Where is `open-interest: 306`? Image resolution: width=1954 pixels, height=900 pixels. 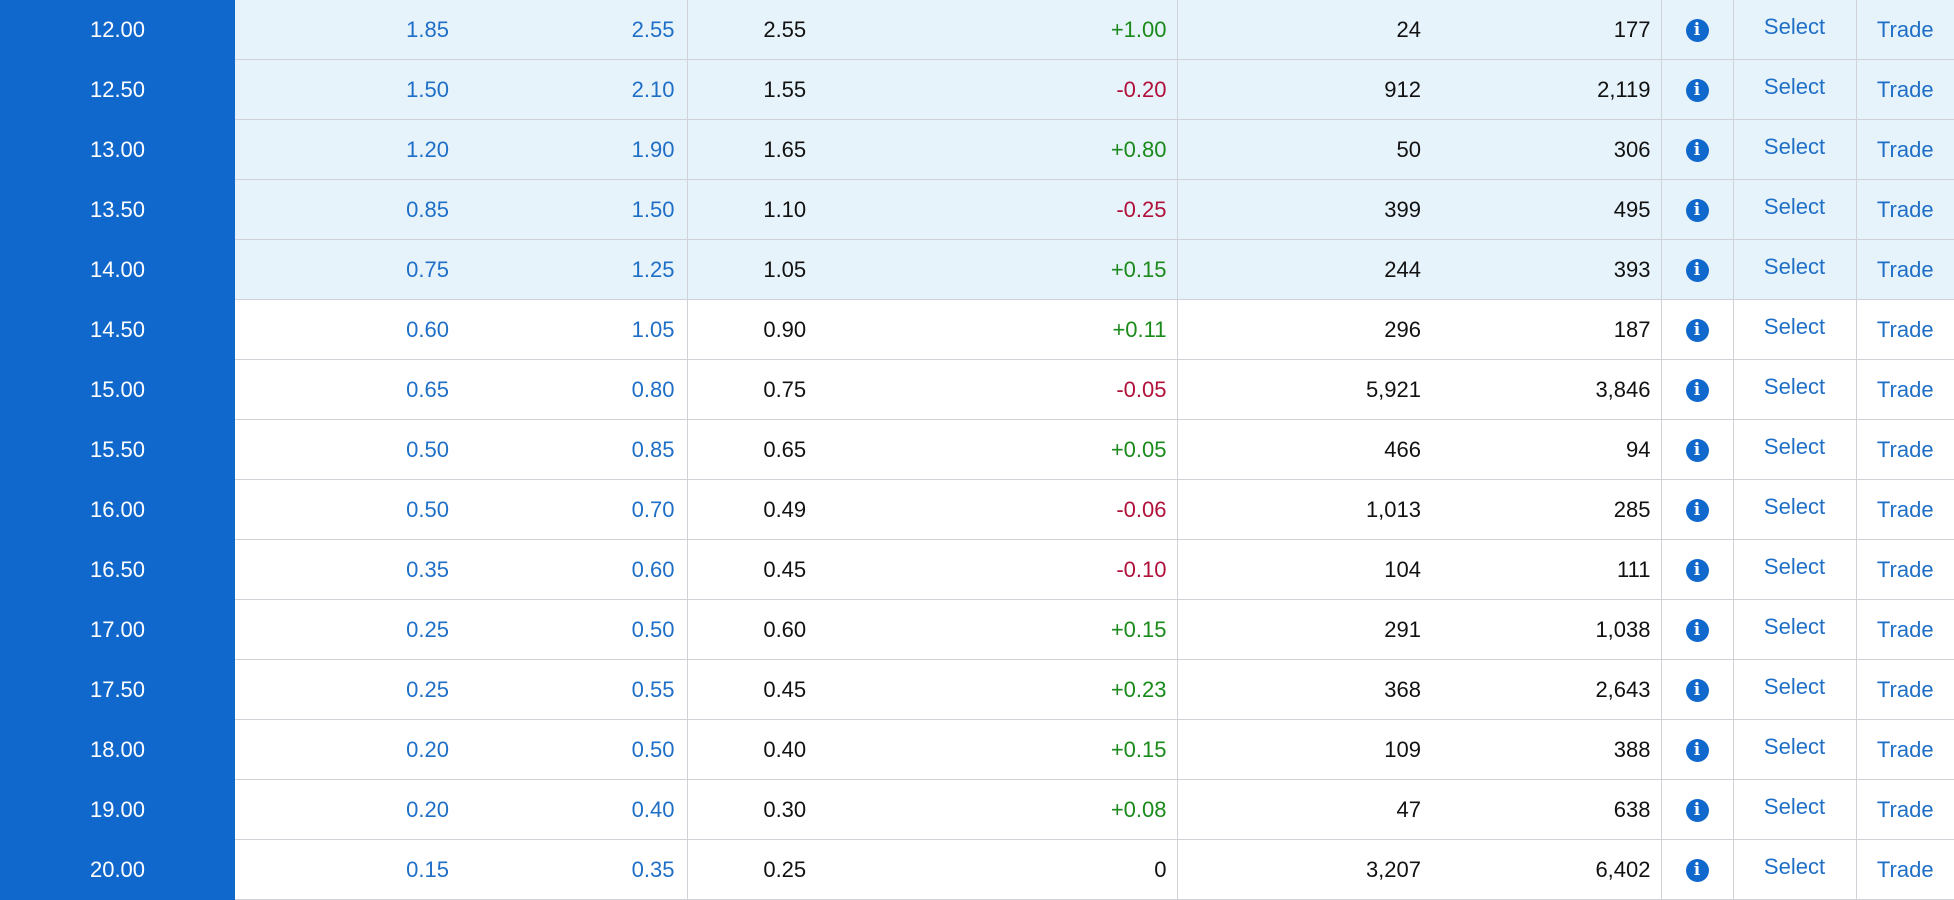 open-interest: 306 is located at coordinates (1547, 149).